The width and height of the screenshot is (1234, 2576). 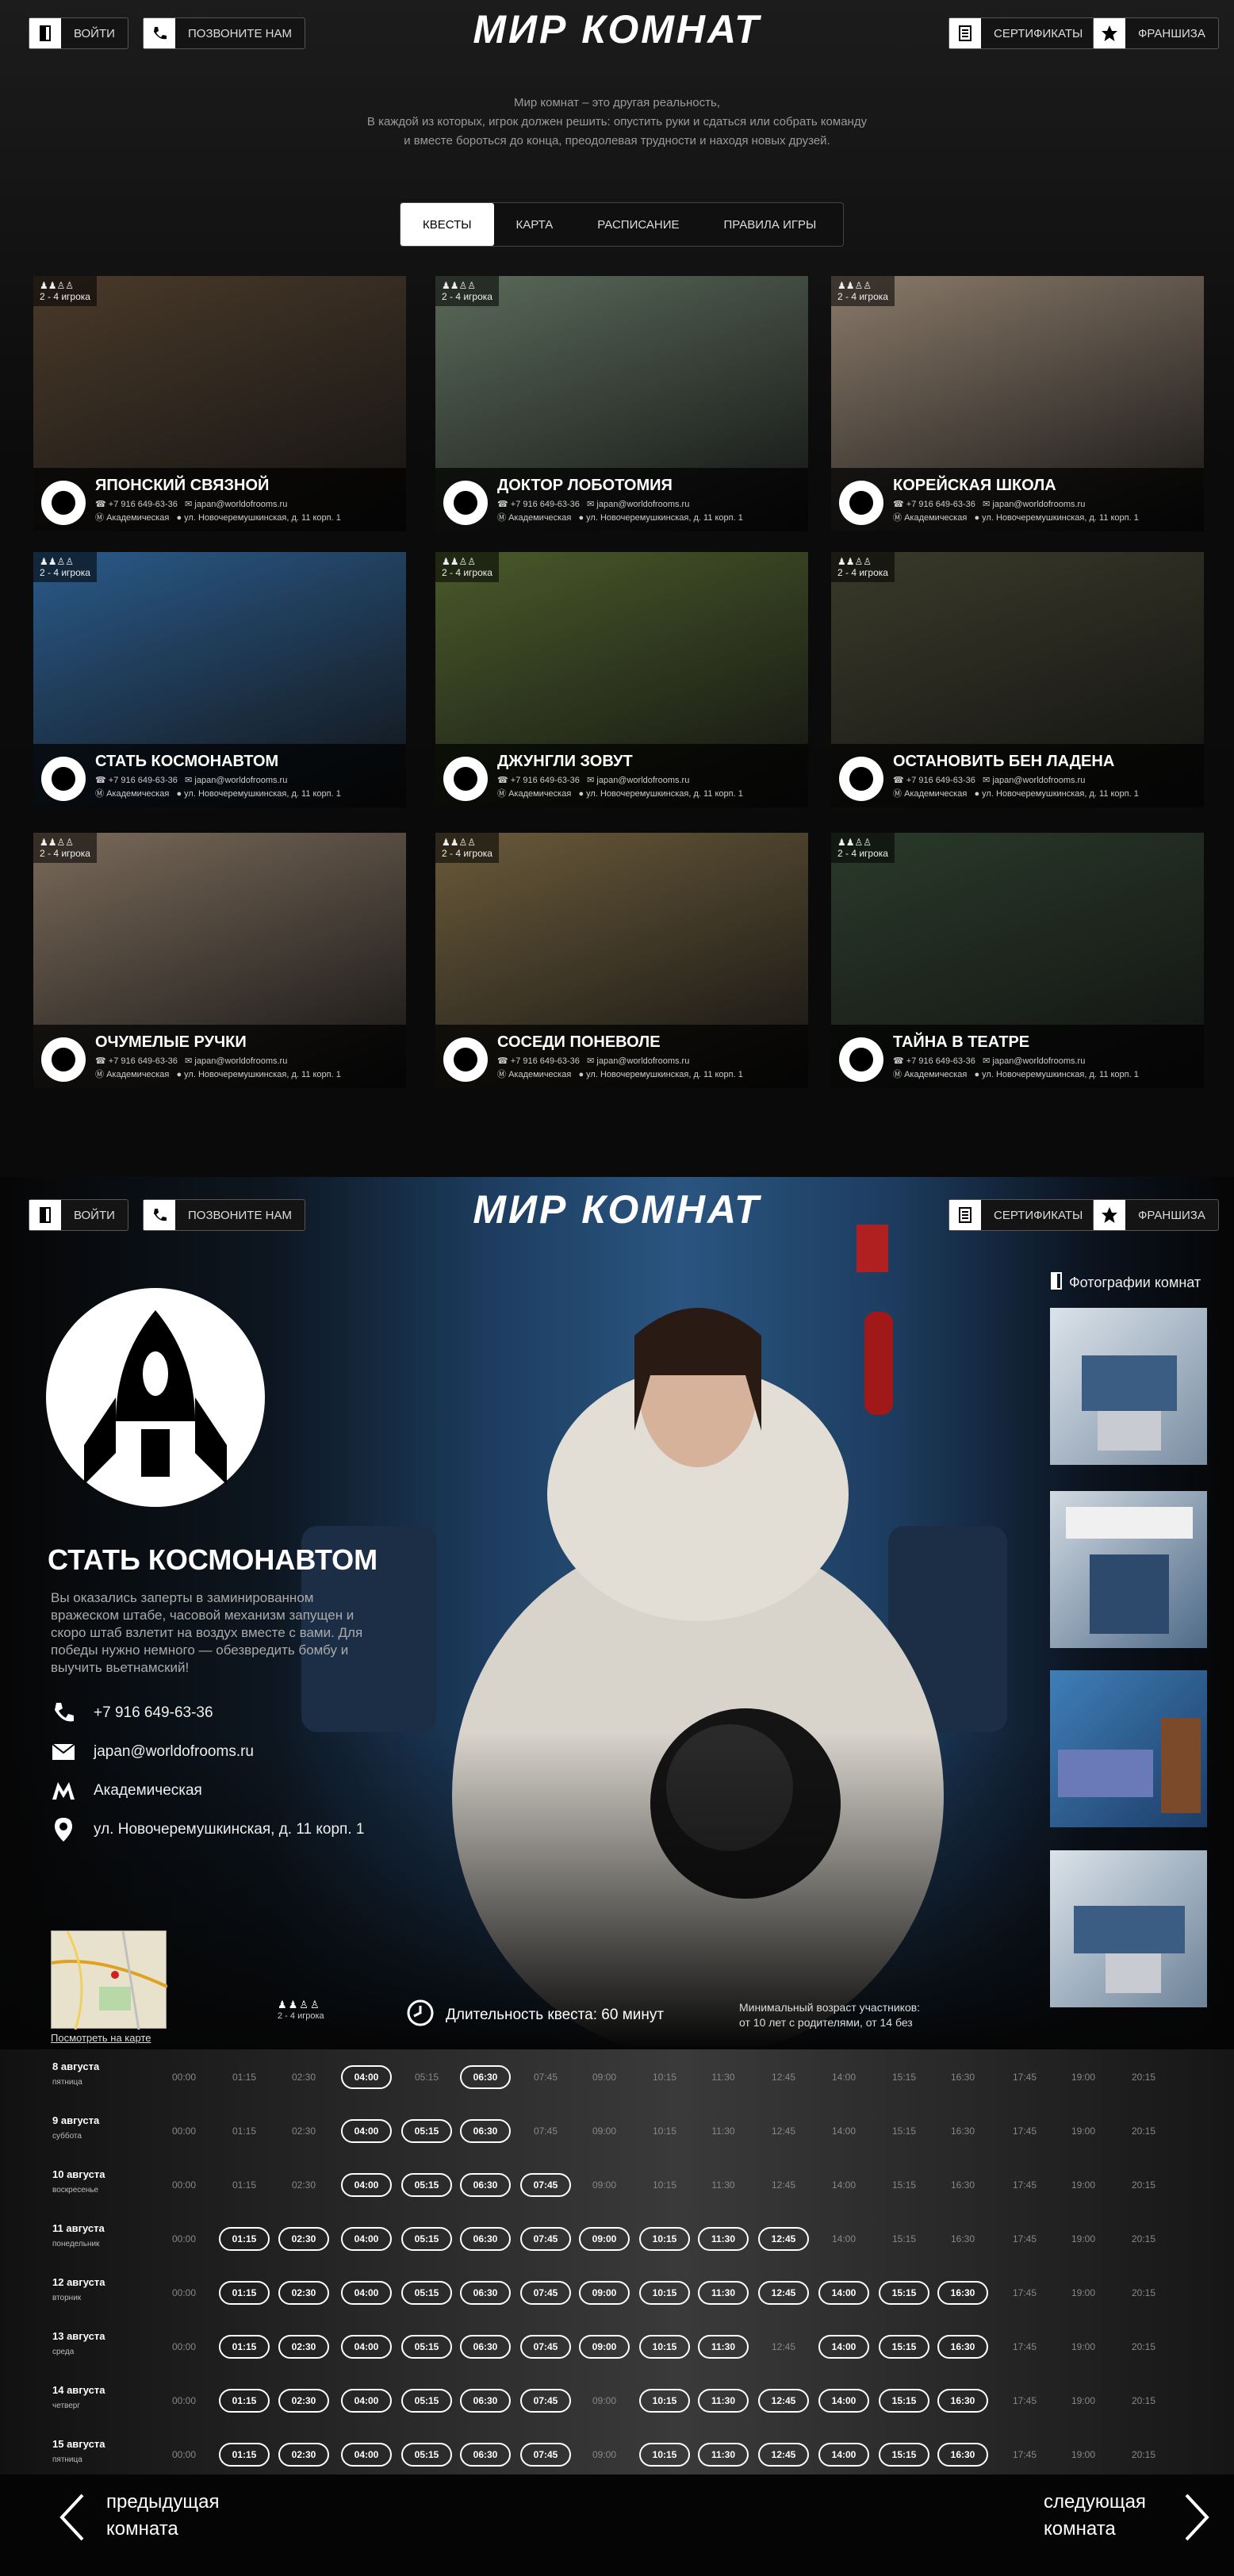 I want to click on contact-email: japan@worldofrooms.ru, so click(x=153, y=1752).